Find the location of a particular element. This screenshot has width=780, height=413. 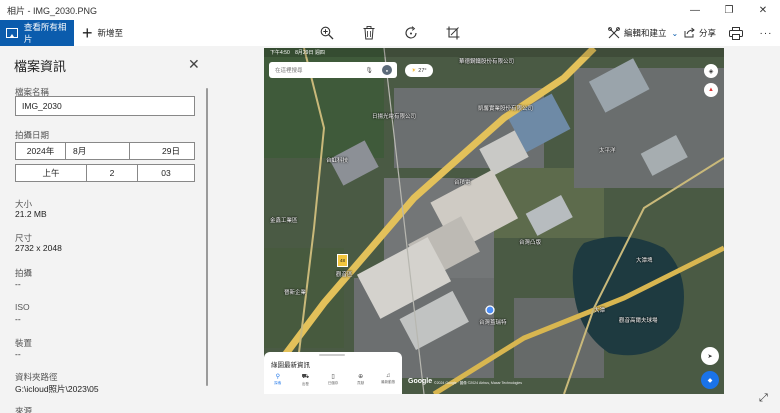

folder-label: 資料夾路徑 is located at coordinates (36, 377).